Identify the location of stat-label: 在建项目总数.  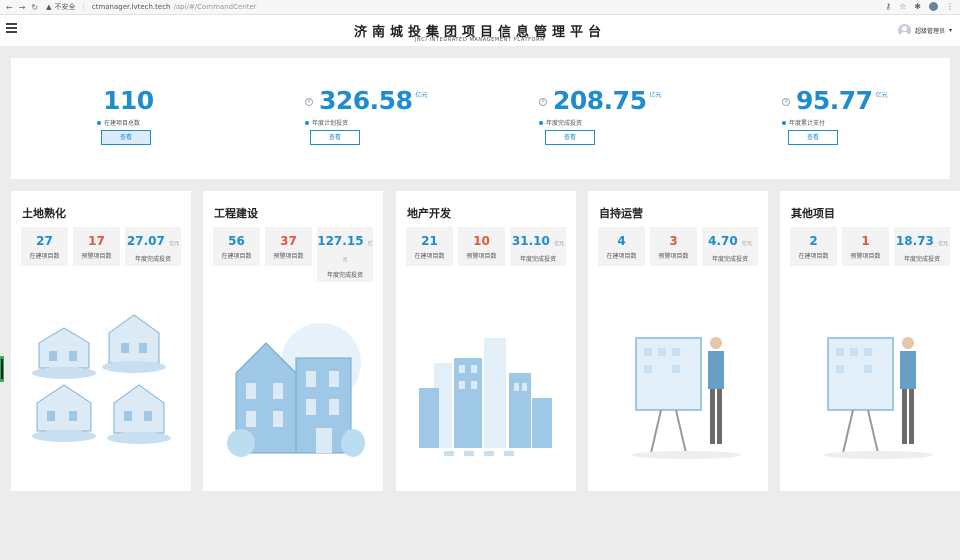
(122, 123).